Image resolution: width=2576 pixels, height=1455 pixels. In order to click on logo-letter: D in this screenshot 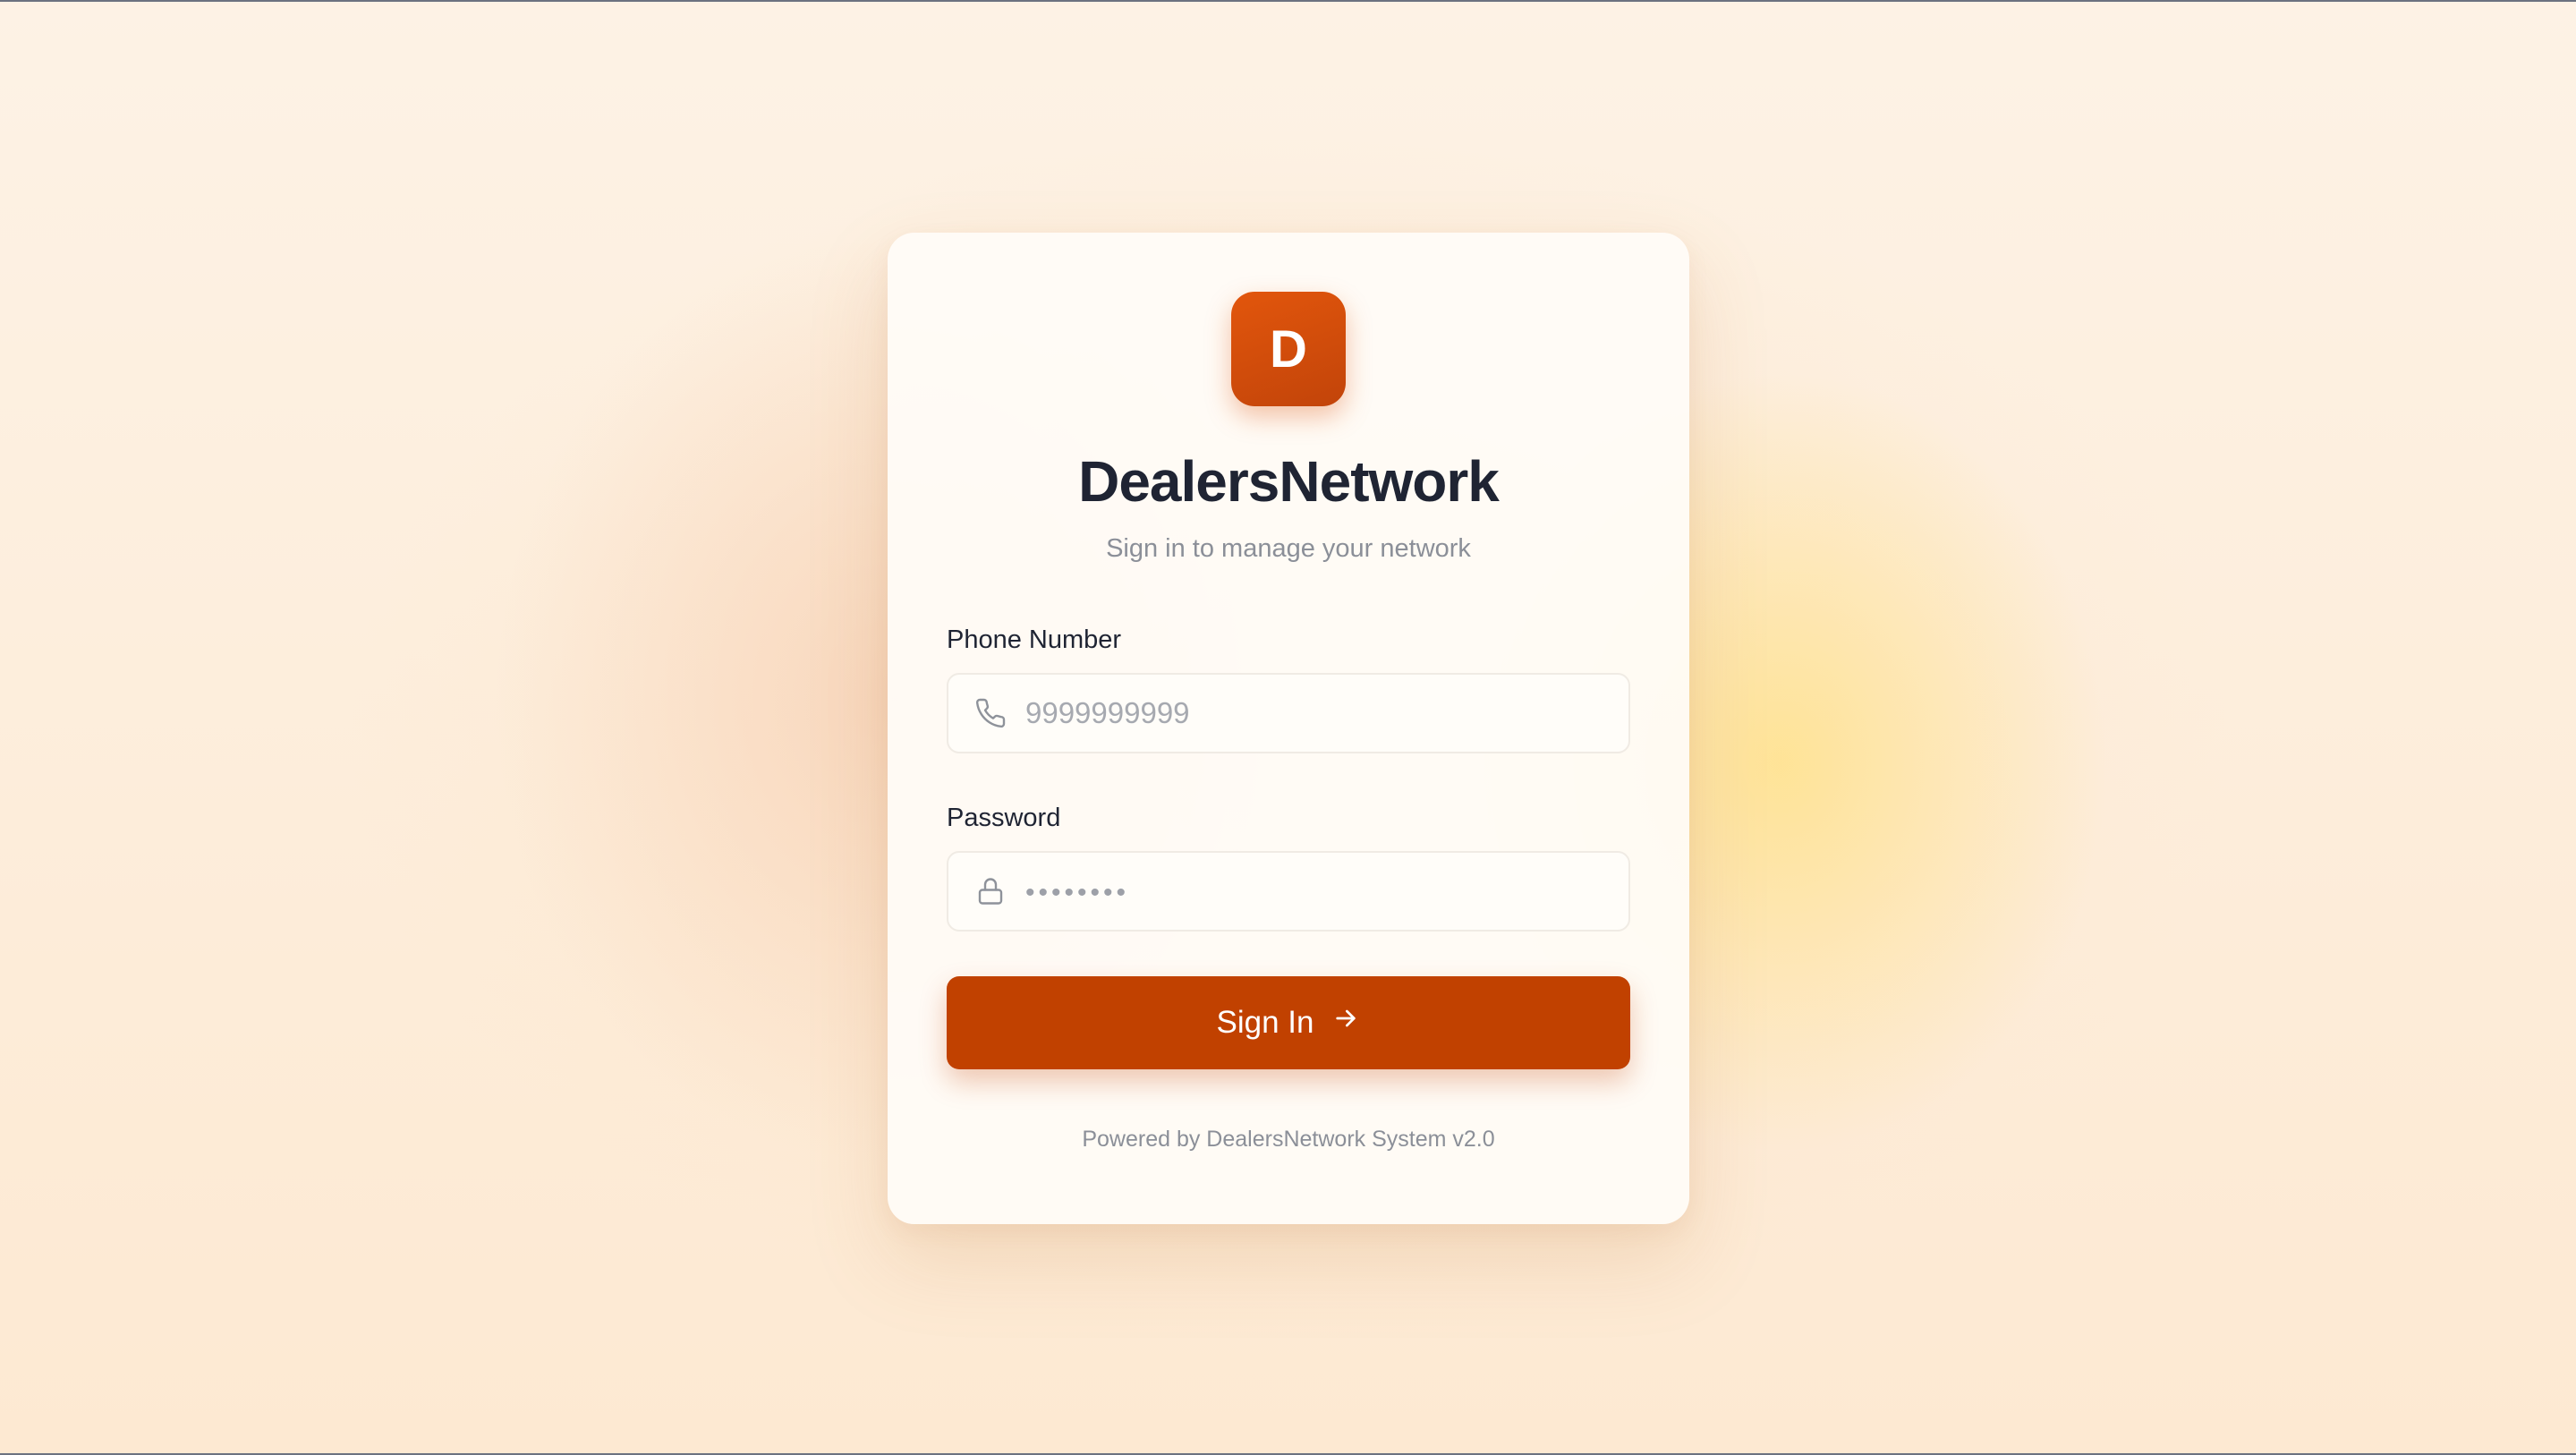, I will do `click(1288, 349)`.